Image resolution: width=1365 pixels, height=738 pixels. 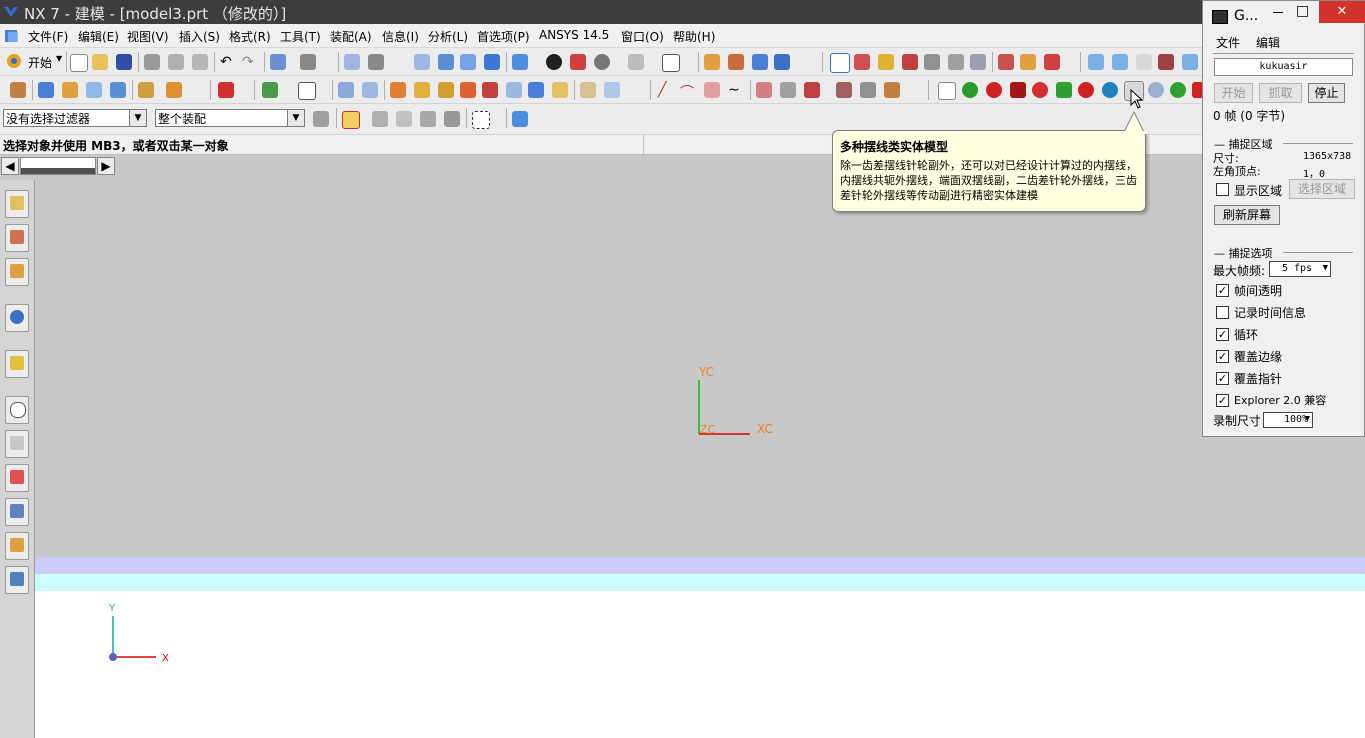 What do you see at coordinates (351, 36) in the screenshot?
I see `menu-assembly: 装配(A)` at bounding box center [351, 36].